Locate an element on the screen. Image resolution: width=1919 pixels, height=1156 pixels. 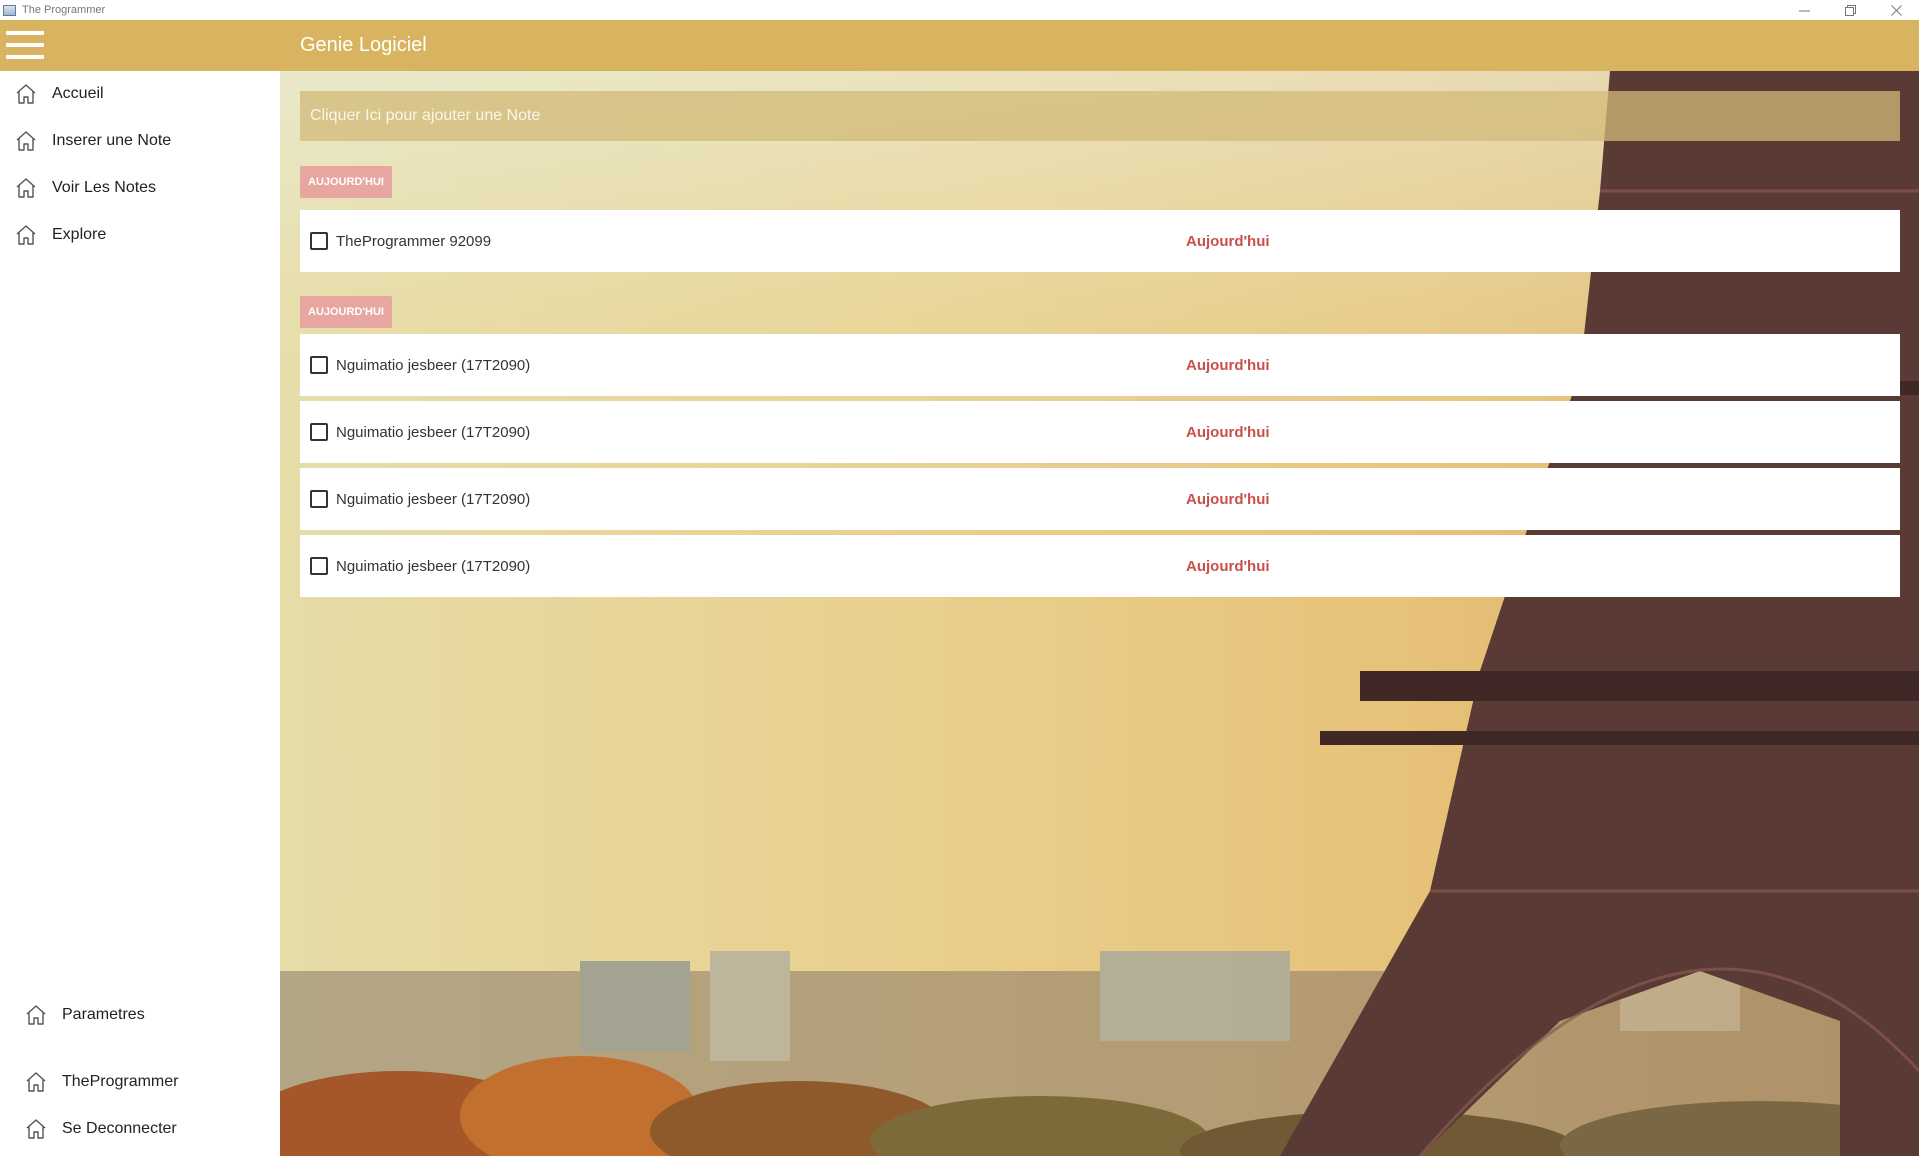
sidebar-item-inserer-note: Inserer une Note is located at coordinates (140, 141).